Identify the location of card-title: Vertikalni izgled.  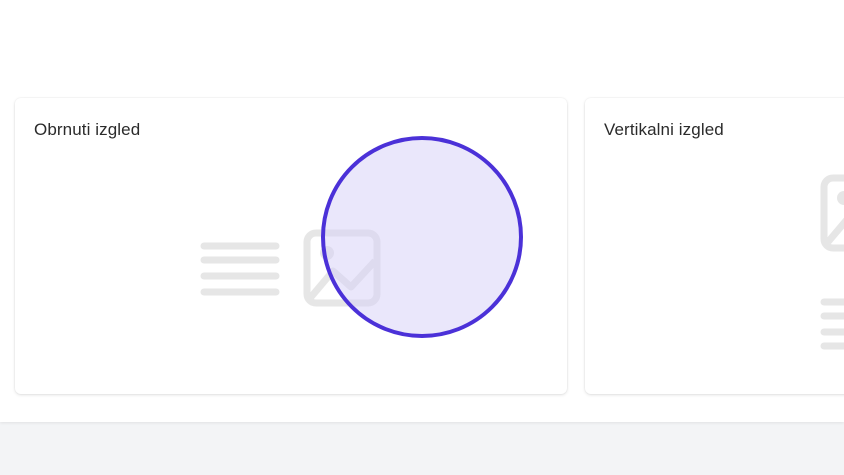
(664, 129).